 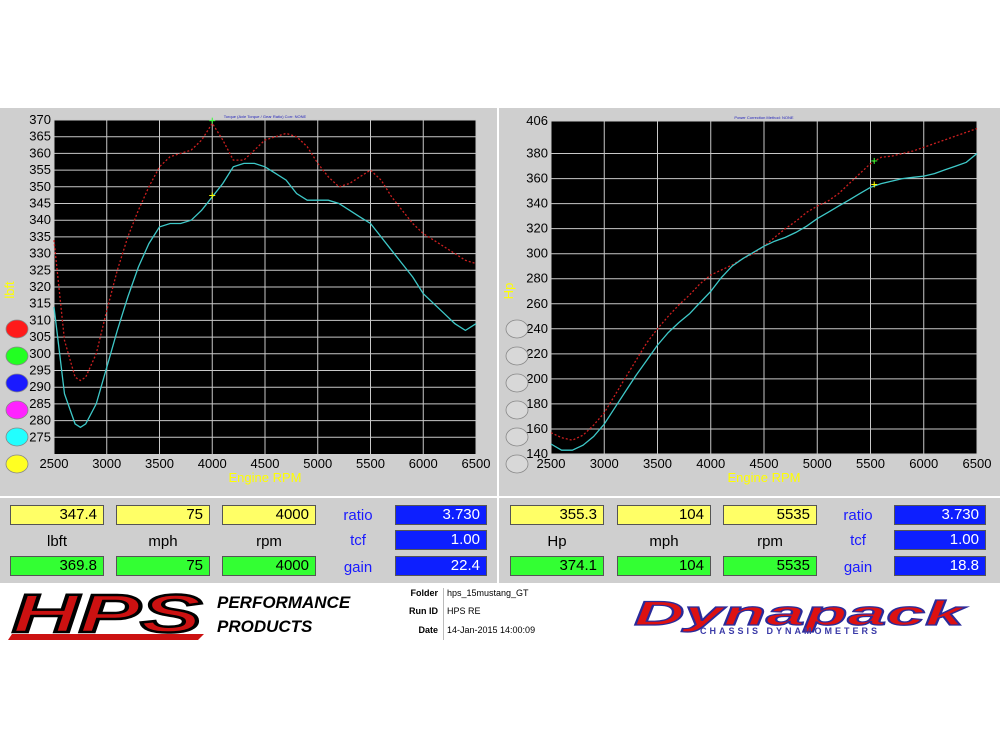 I want to click on torque-xtick-label: 2500, so click(x=54, y=463).